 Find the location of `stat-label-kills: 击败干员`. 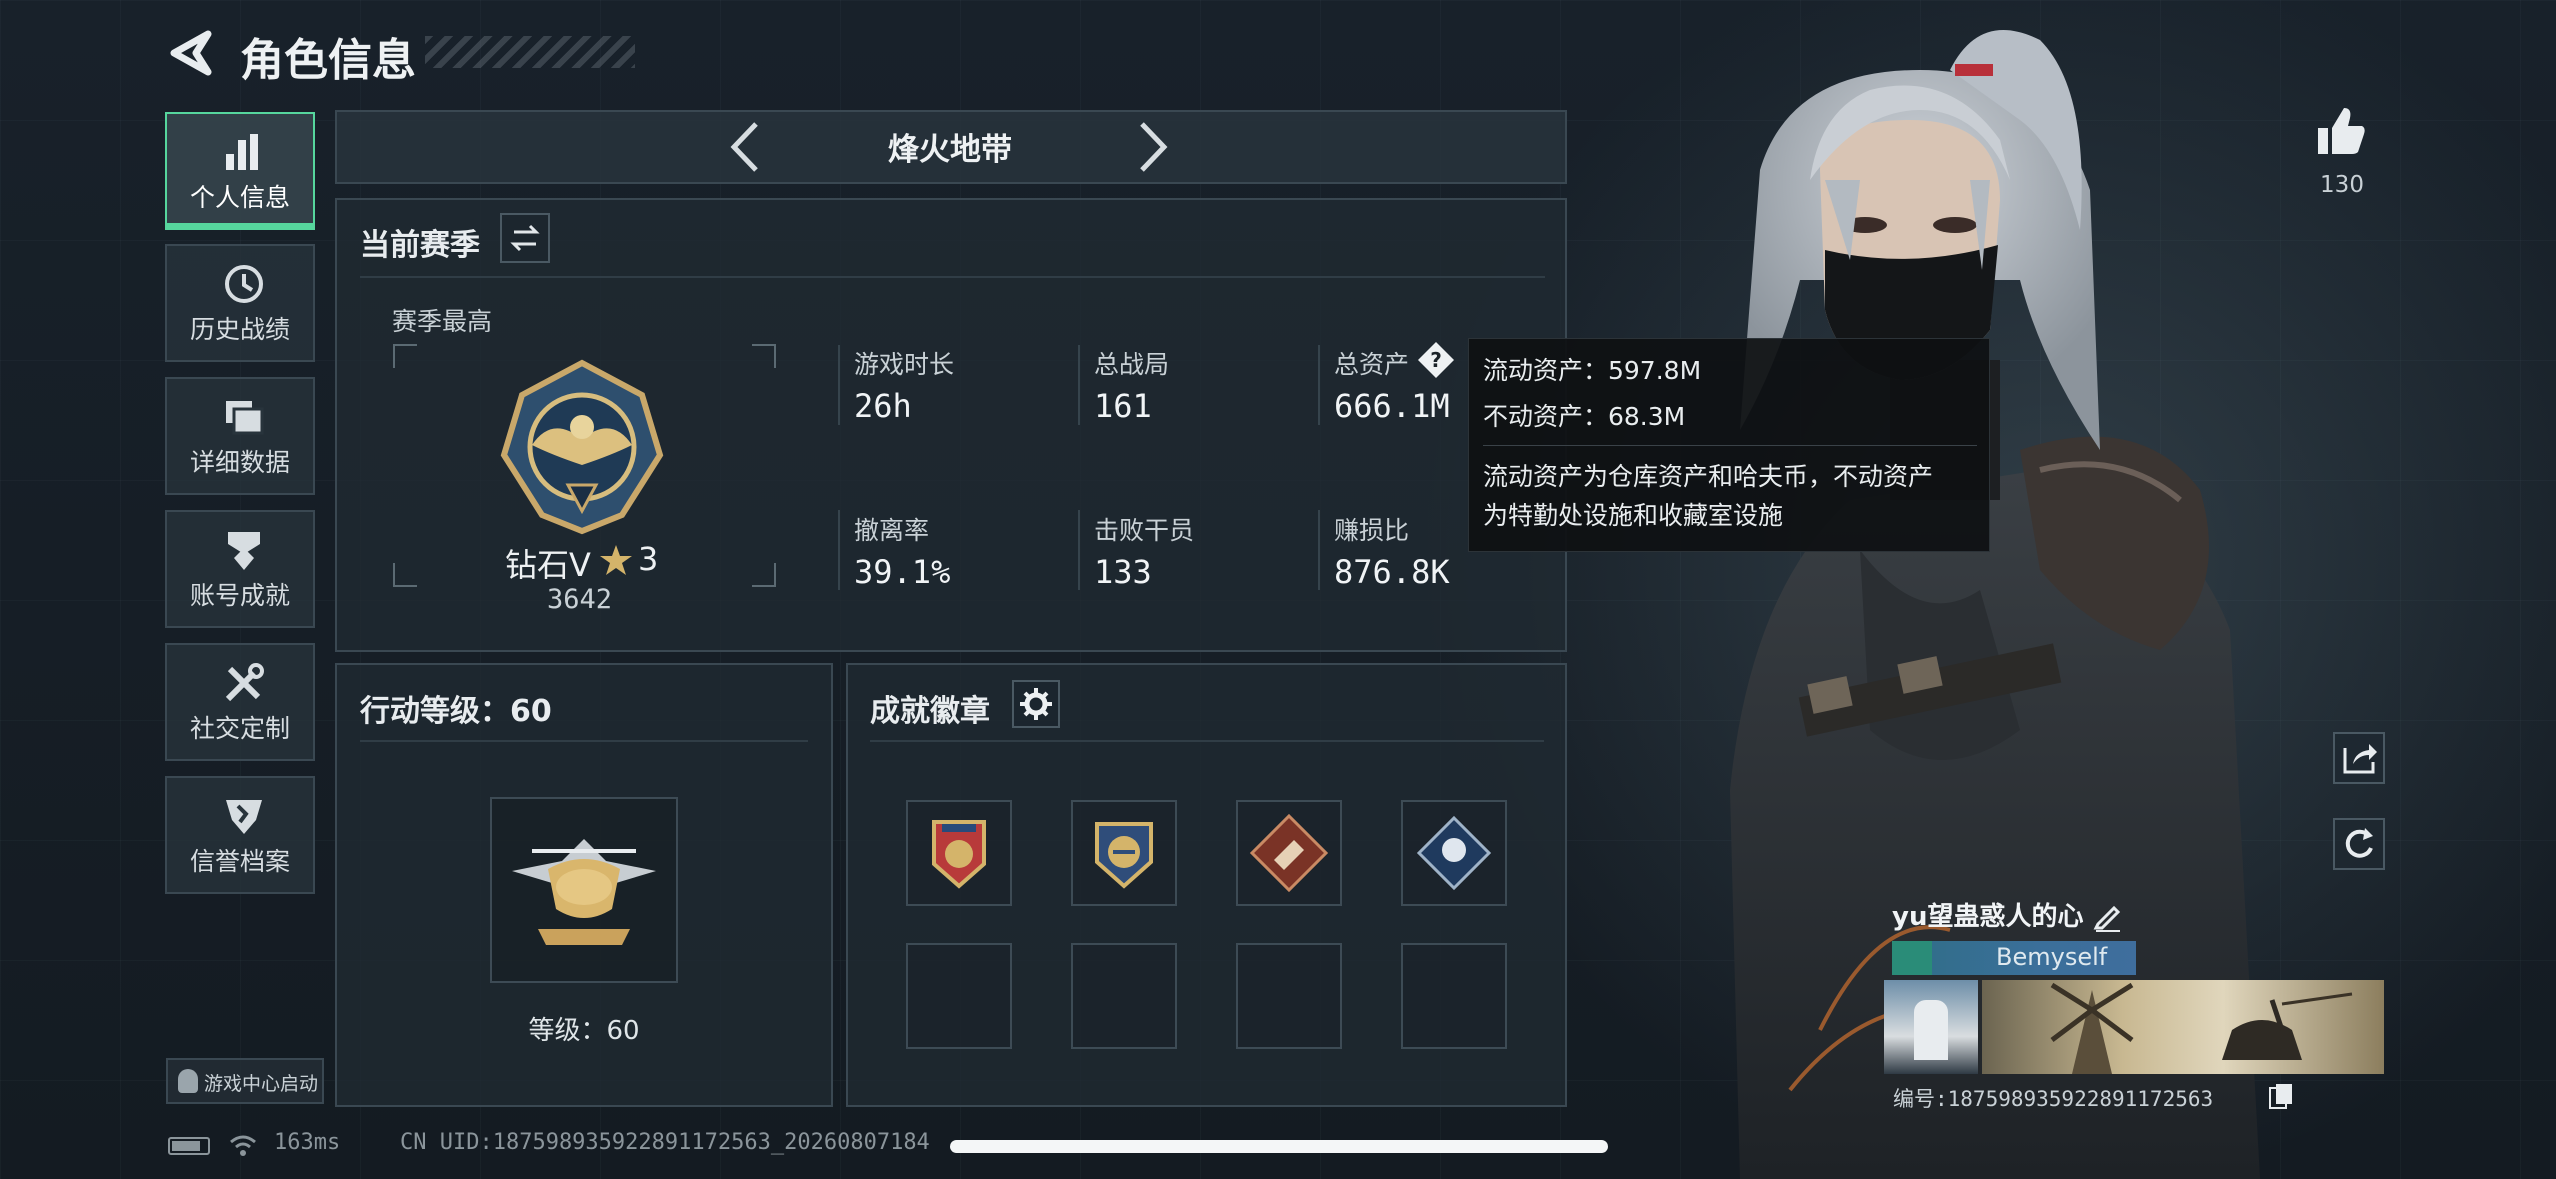

stat-label-kills: 击败干员 is located at coordinates (1144, 530).